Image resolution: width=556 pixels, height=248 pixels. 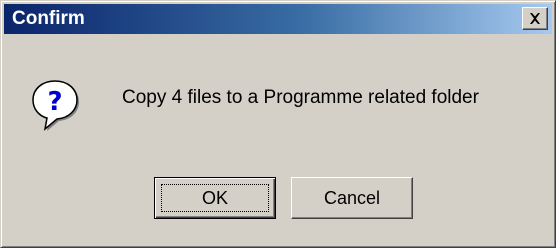 I want to click on title-bar: Confirm, so click(x=278, y=19).